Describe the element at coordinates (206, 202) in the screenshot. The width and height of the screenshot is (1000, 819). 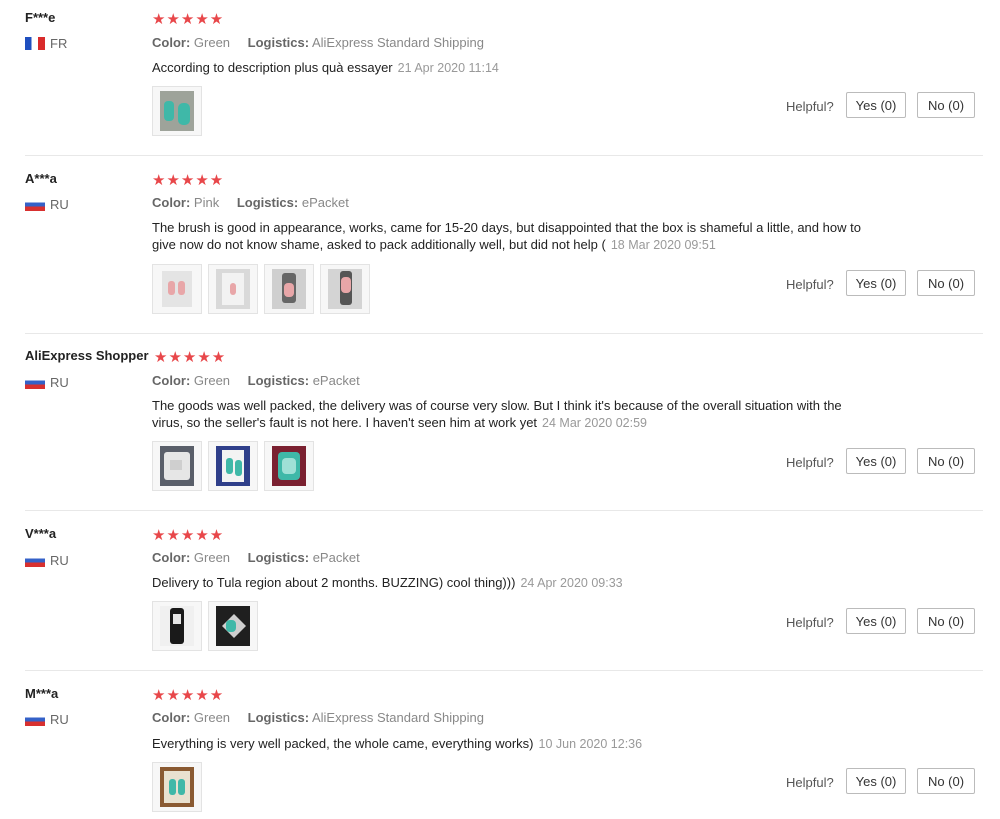
I see `color-value: Pink` at that location.